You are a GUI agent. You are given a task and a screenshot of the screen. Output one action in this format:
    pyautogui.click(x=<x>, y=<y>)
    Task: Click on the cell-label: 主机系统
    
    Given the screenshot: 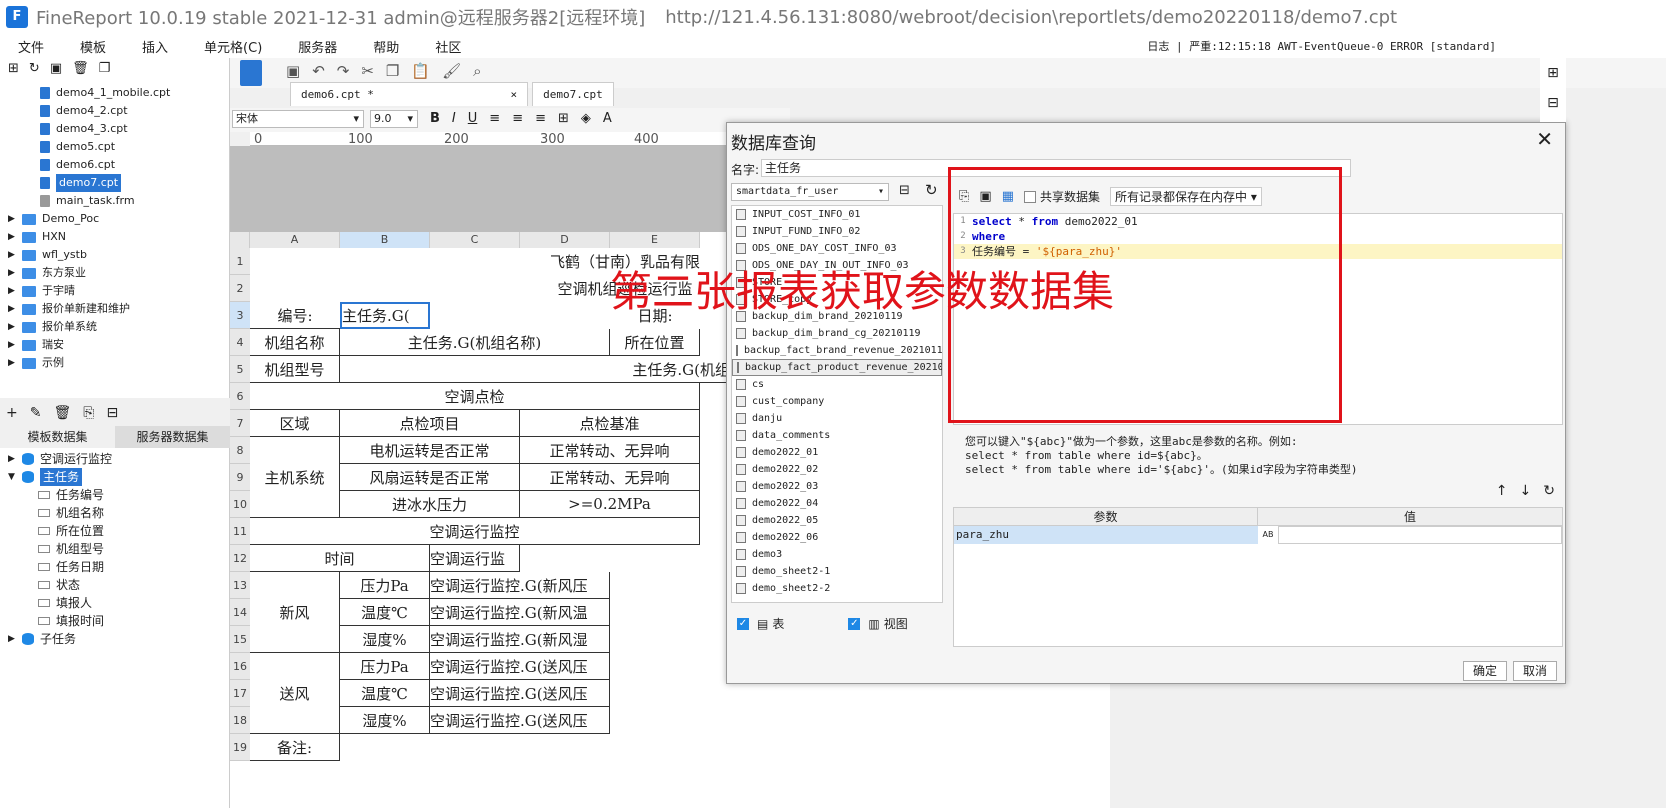 What is the action you would take?
    pyautogui.click(x=295, y=477)
    